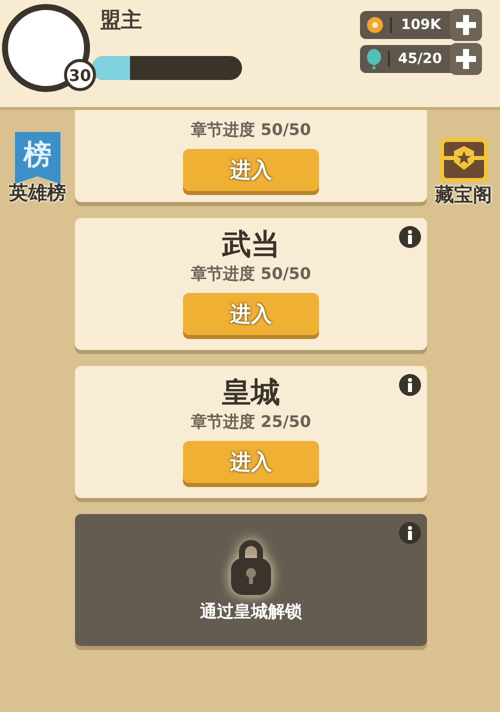 The height and width of the screenshot is (712, 500). I want to click on side-menu-button: 藏宝阁, so click(463, 170).